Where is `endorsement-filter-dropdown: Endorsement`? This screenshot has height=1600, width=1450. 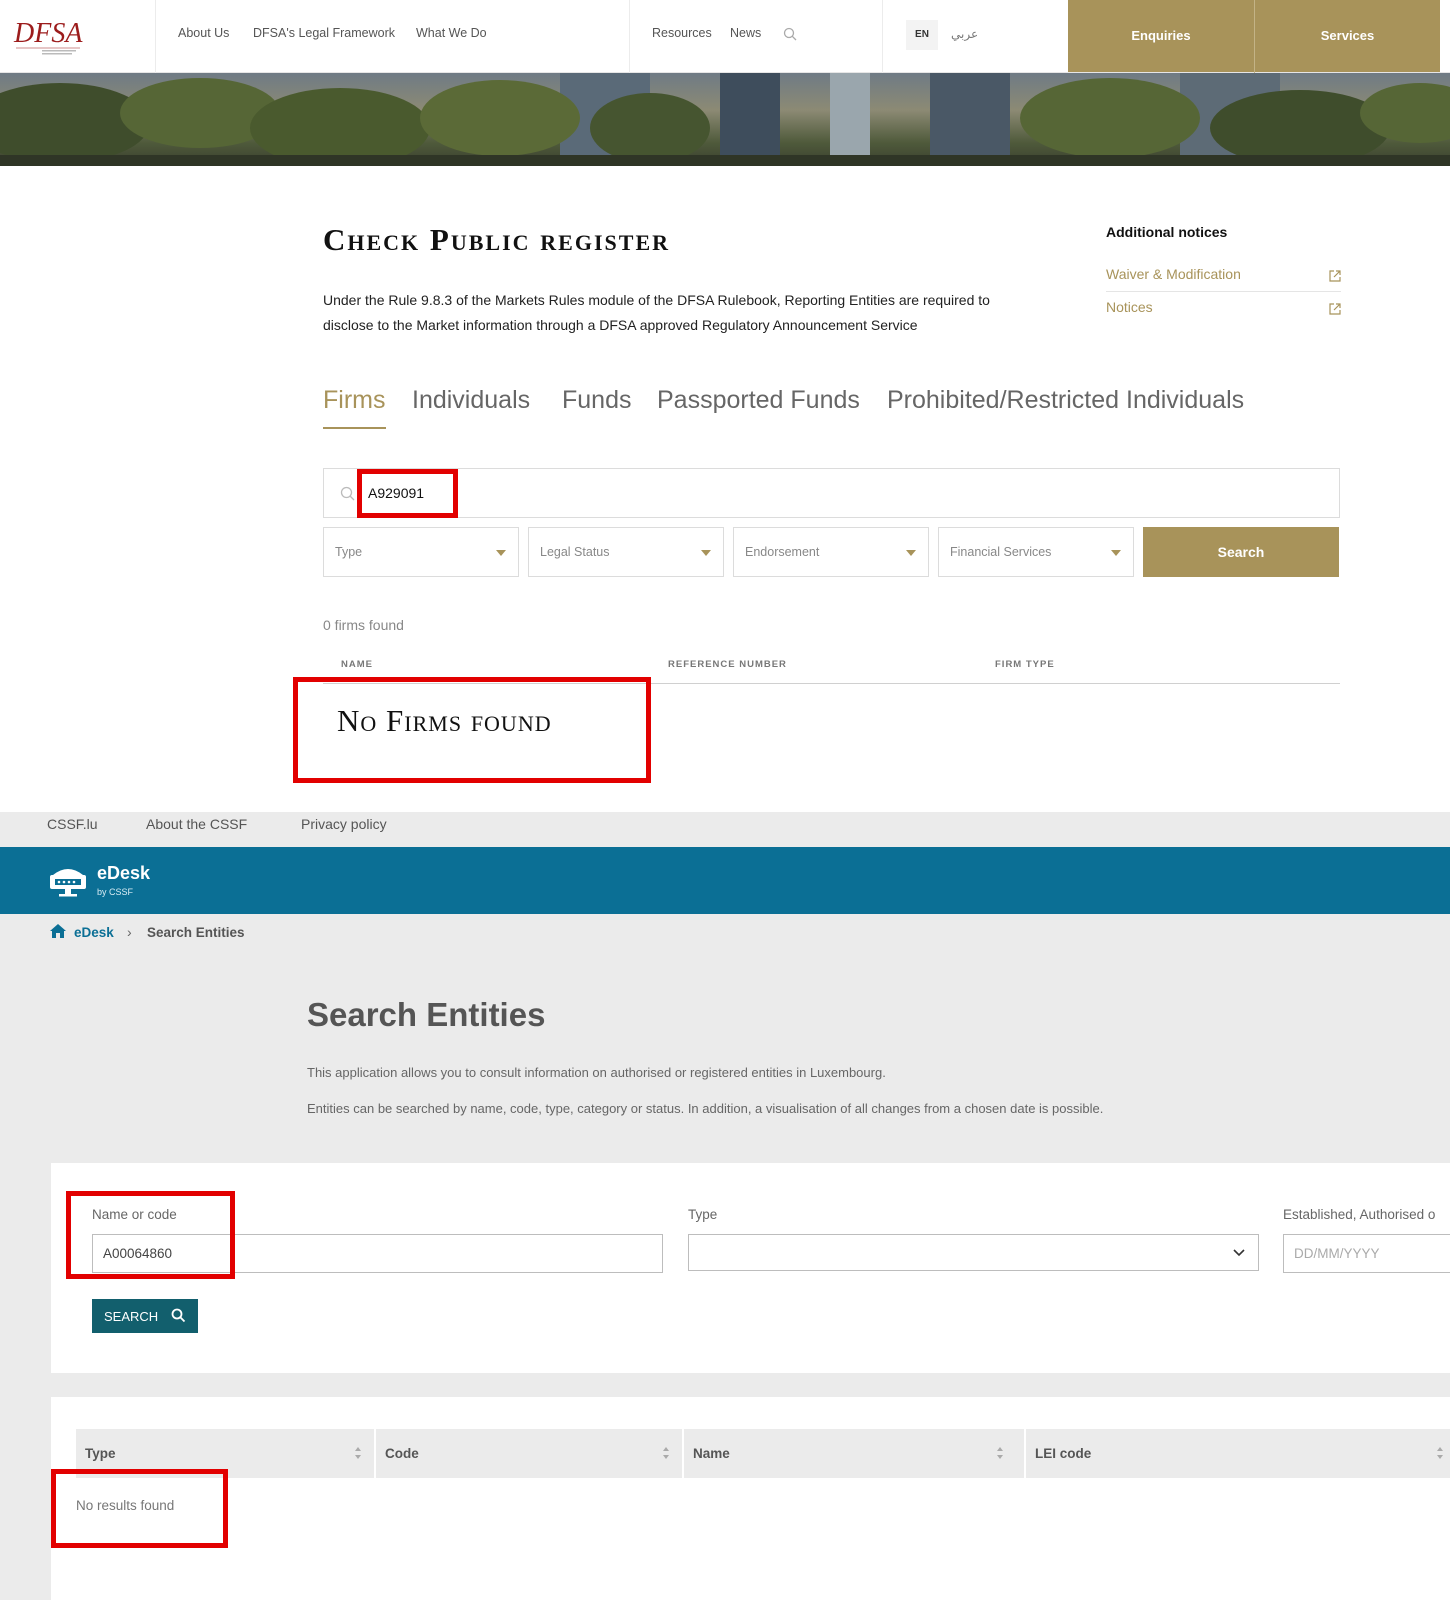 endorsement-filter-dropdown: Endorsement is located at coordinates (831, 552).